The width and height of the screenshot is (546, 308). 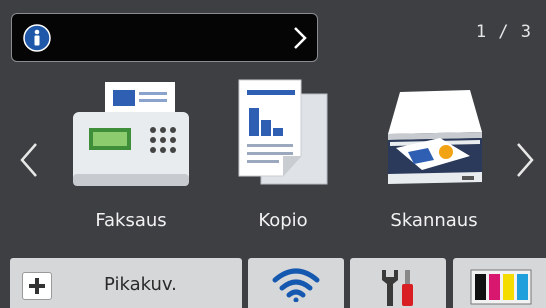 I want to click on wifi-button, so click(x=296, y=283).